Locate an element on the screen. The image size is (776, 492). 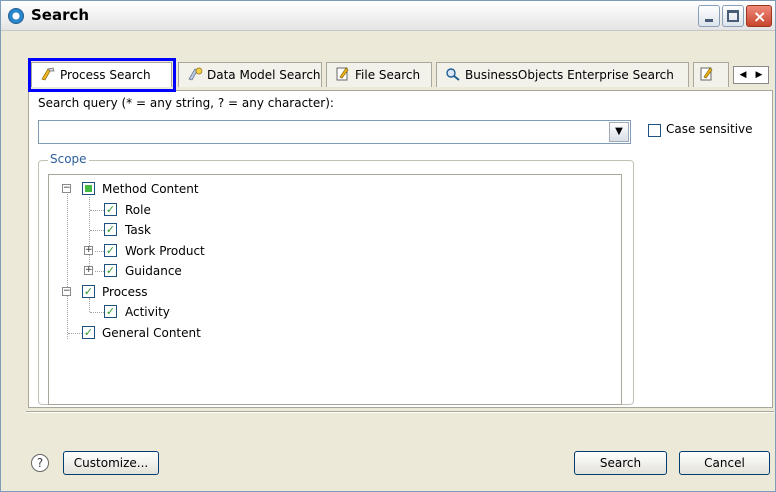
data-model-search-icon is located at coordinates (195, 74).